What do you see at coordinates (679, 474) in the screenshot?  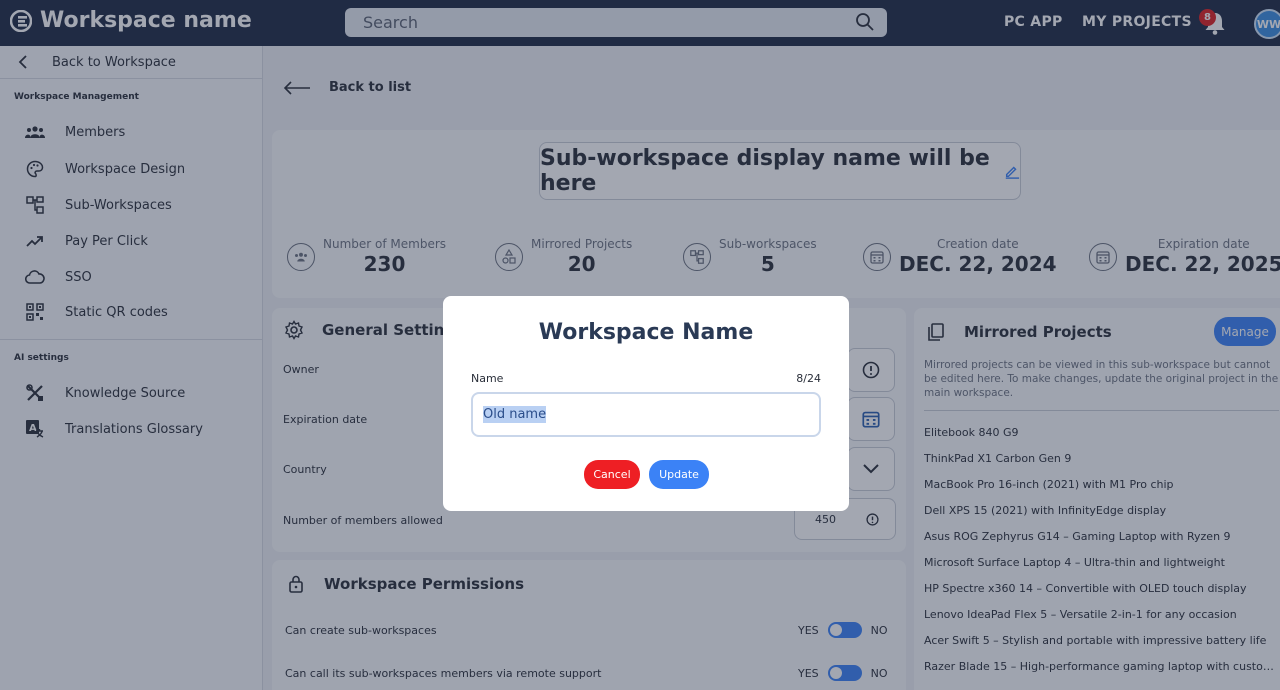 I see `update-button: Update` at bounding box center [679, 474].